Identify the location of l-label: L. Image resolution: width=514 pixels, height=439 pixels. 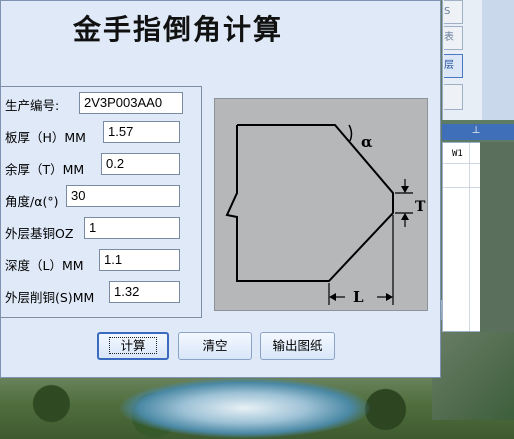
(358, 297).